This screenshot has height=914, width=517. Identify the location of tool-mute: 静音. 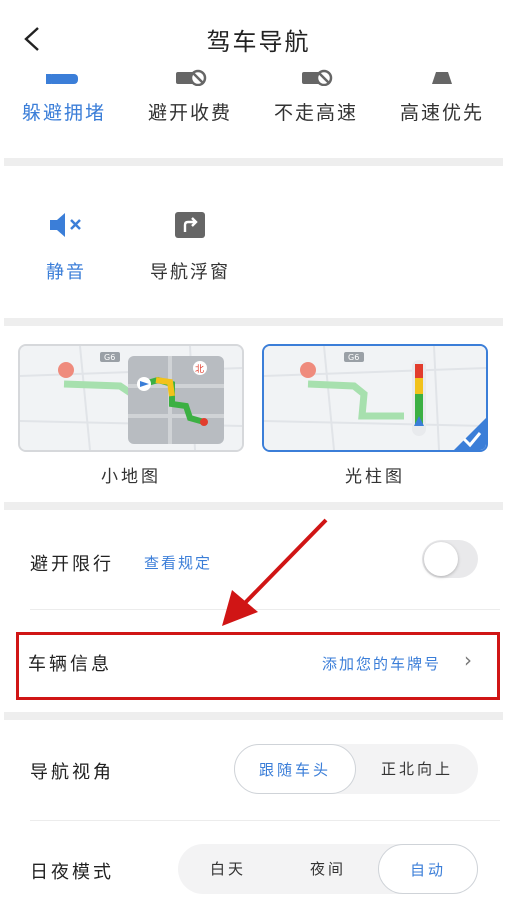
(66, 247).